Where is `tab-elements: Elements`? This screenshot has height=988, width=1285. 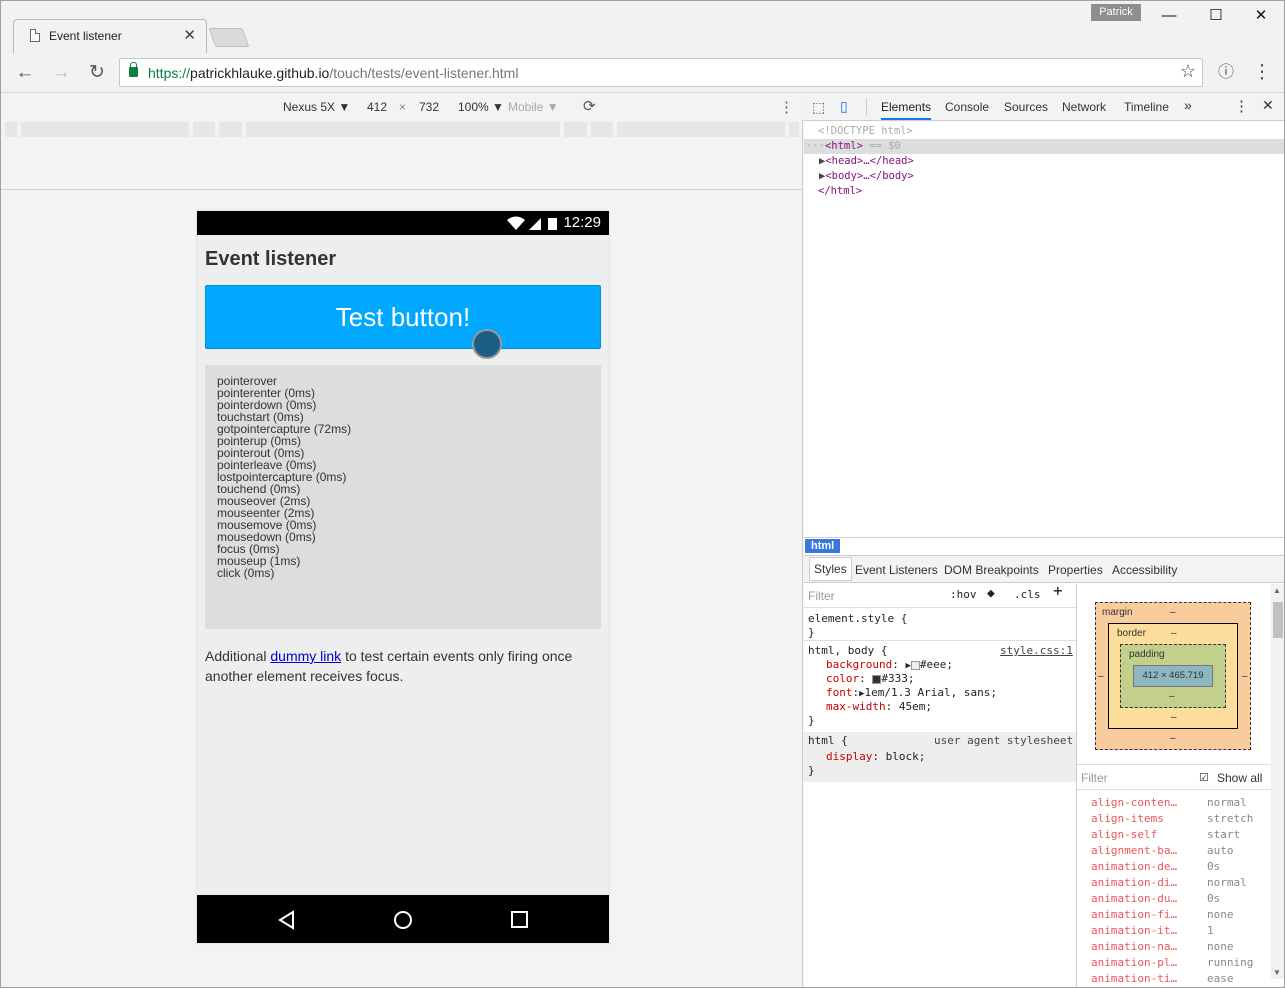 tab-elements: Elements is located at coordinates (906, 110).